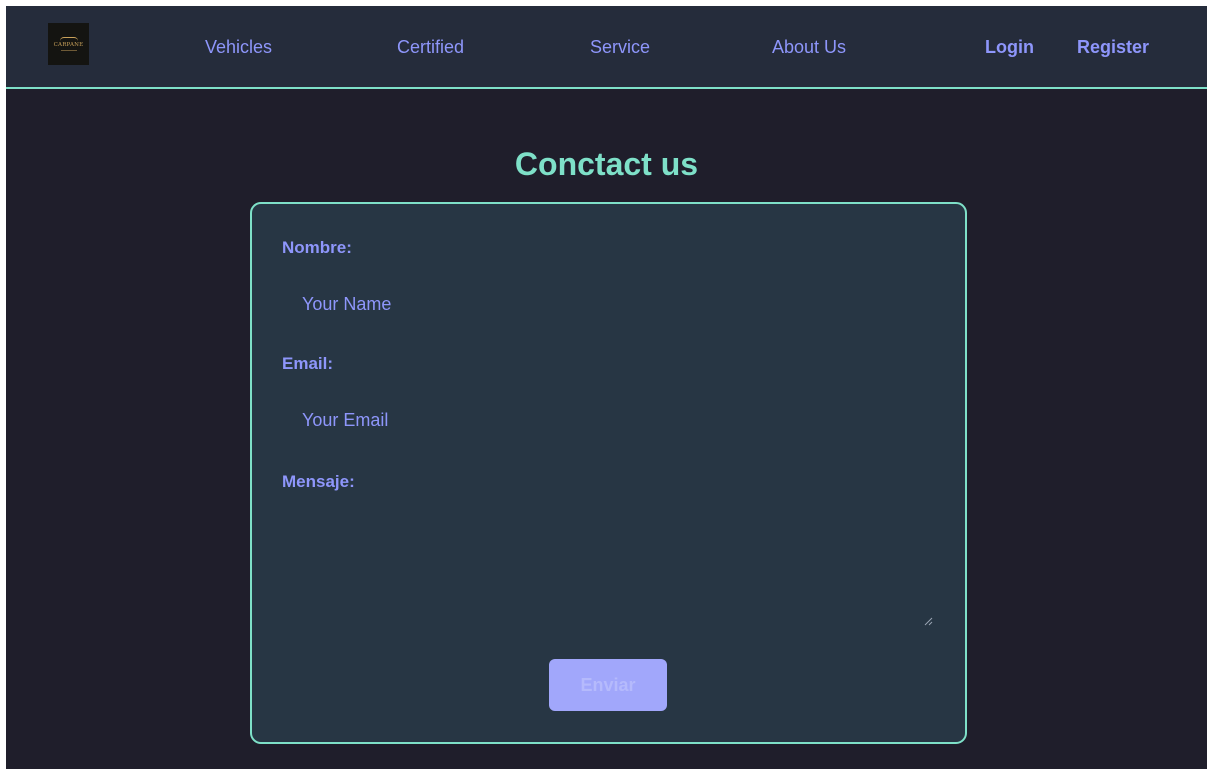 The width and height of the screenshot is (1207, 769). What do you see at coordinates (609, 568) in the screenshot?
I see `message-textarea` at bounding box center [609, 568].